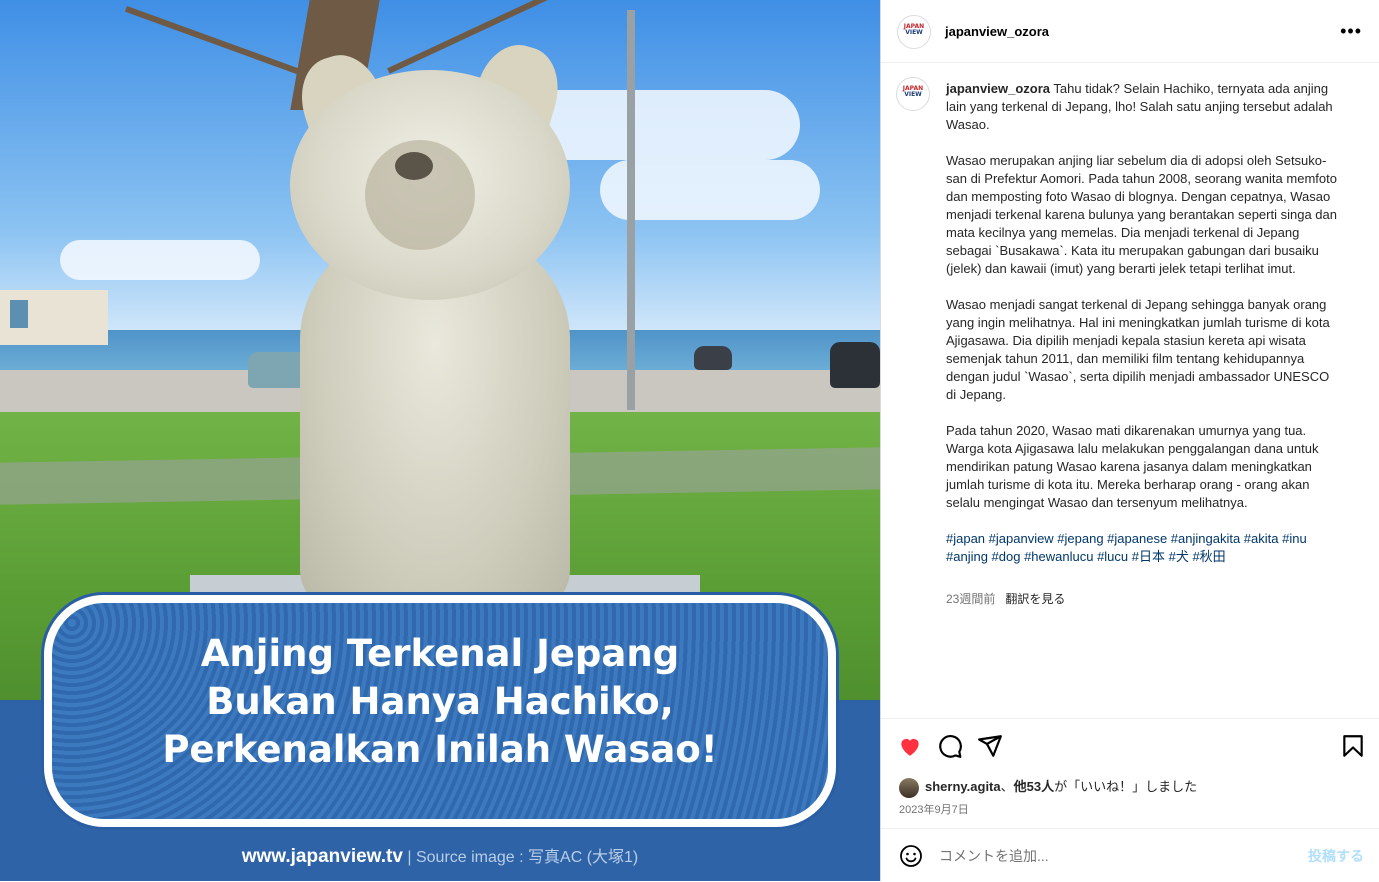 This screenshot has width=1379, height=882. What do you see at coordinates (414, 166) in the screenshot?
I see `statue-nose` at bounding box center [414, 166].